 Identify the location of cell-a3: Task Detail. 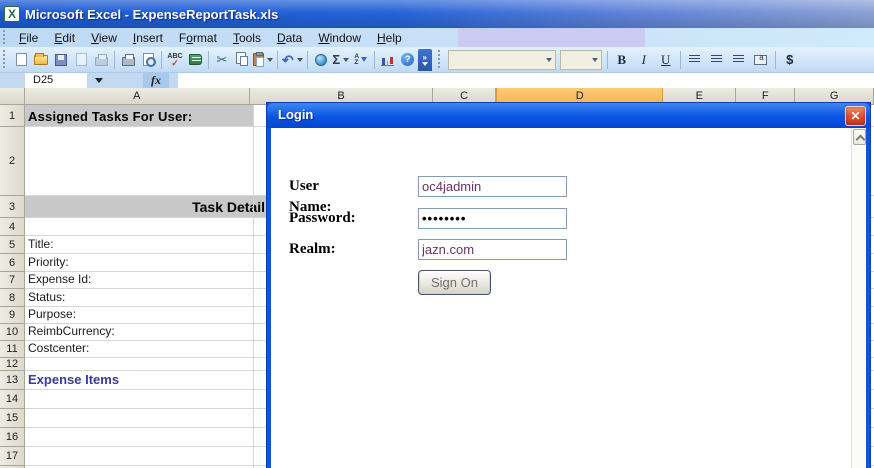
(146, 206).